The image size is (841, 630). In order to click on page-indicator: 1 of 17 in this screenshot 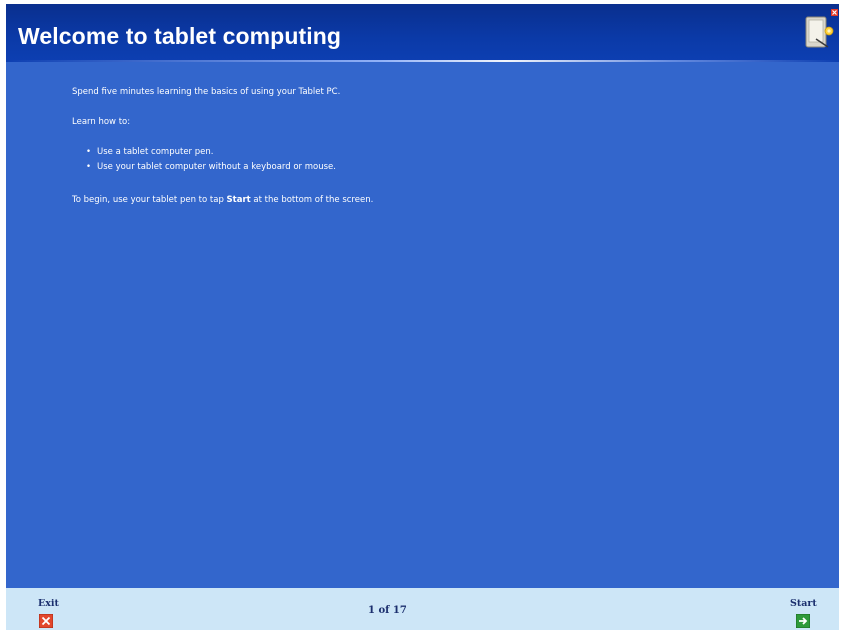, I will do `click(387, 610)`.